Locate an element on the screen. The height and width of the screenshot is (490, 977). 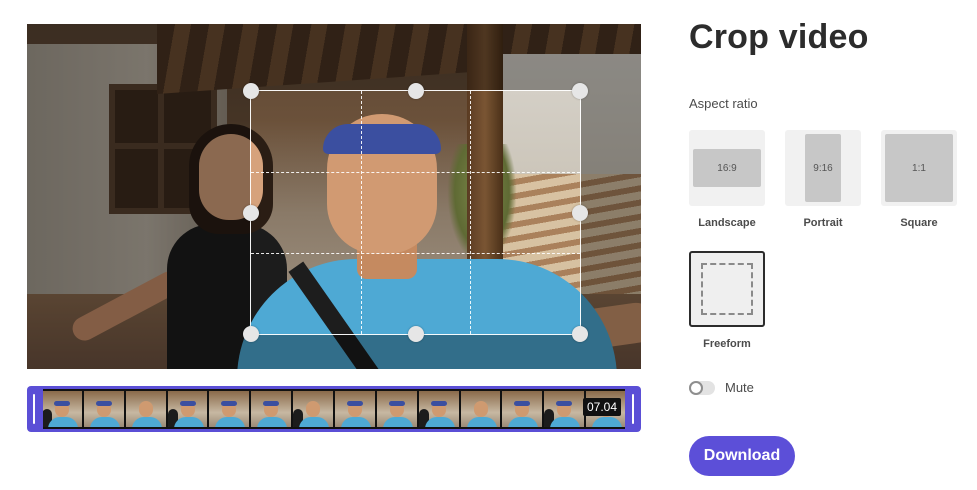
ratio-caption: Square is located at coordinates (919, 223).